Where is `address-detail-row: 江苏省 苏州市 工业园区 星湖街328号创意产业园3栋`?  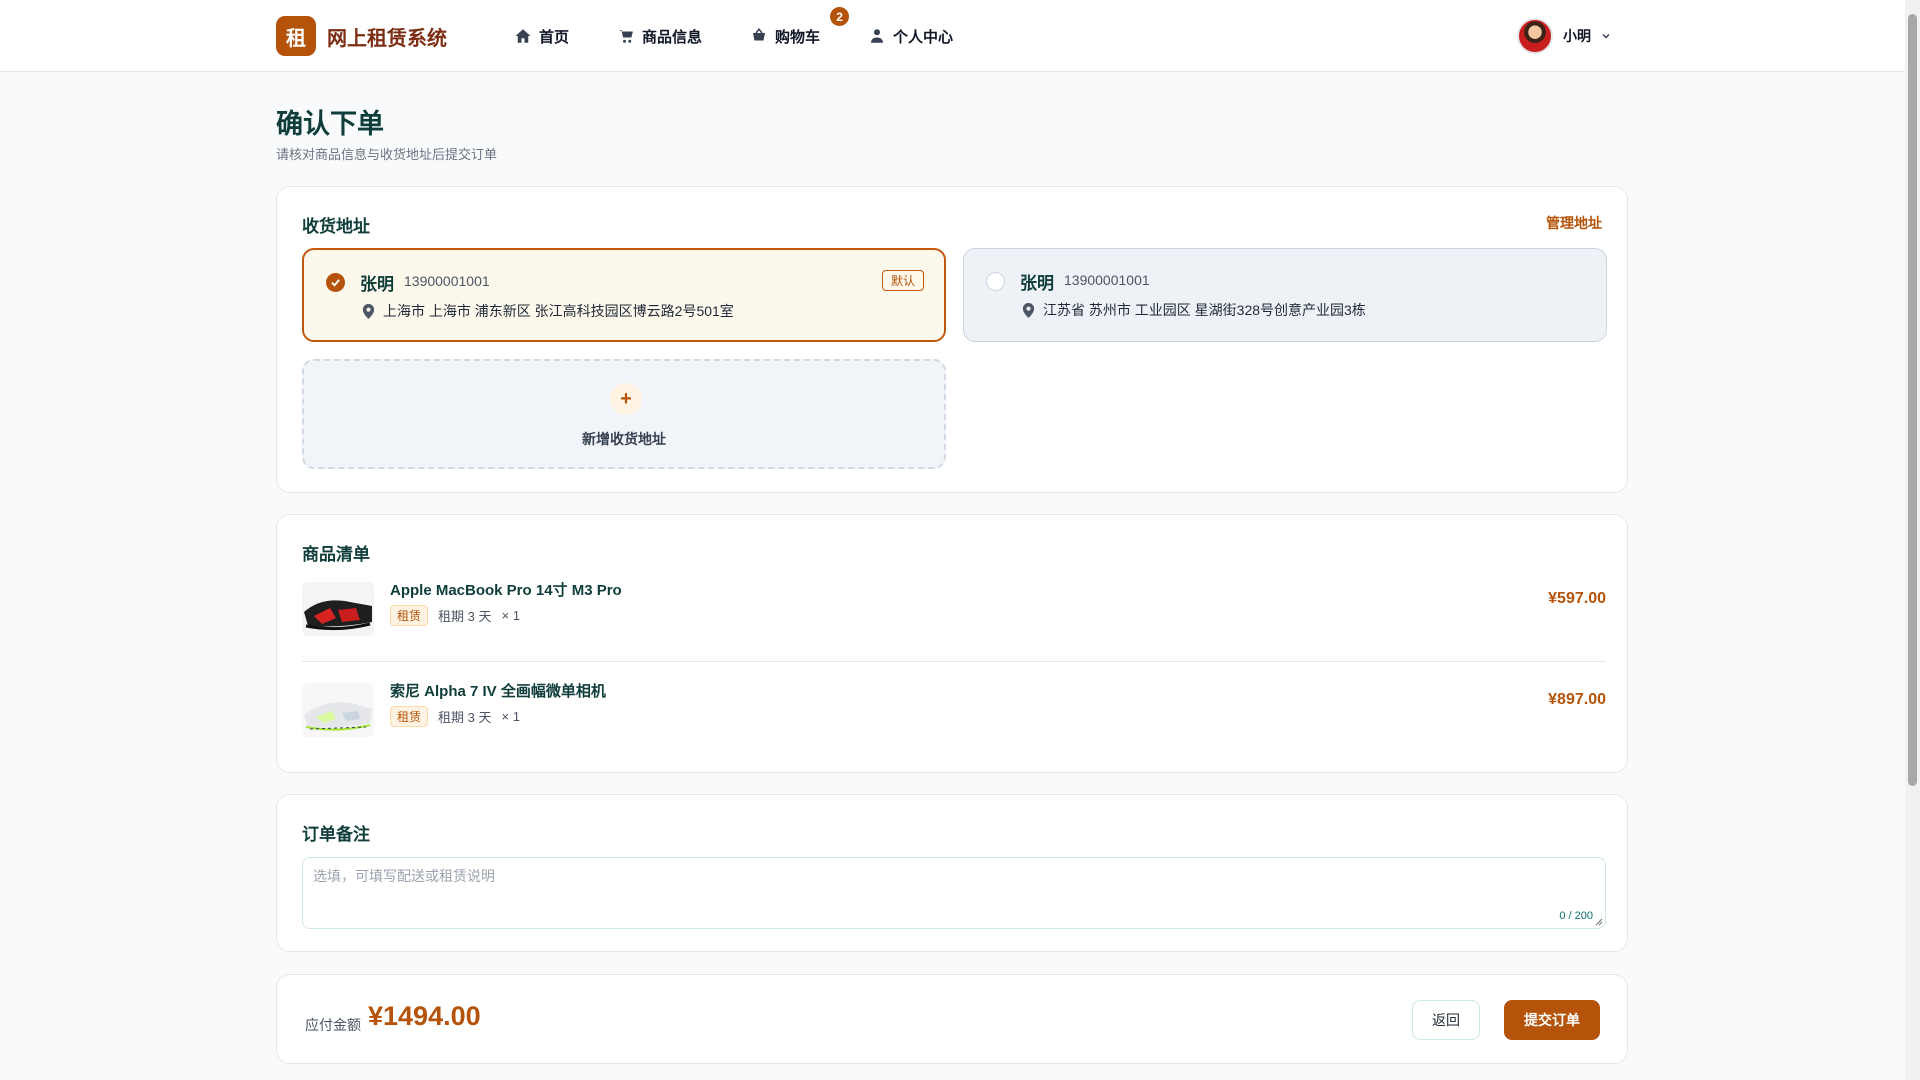 address-detail-row: 江苏省 苏州市 工业园区 星湖街328号创意产业园3栋 is located at coordinates (1194, 310).